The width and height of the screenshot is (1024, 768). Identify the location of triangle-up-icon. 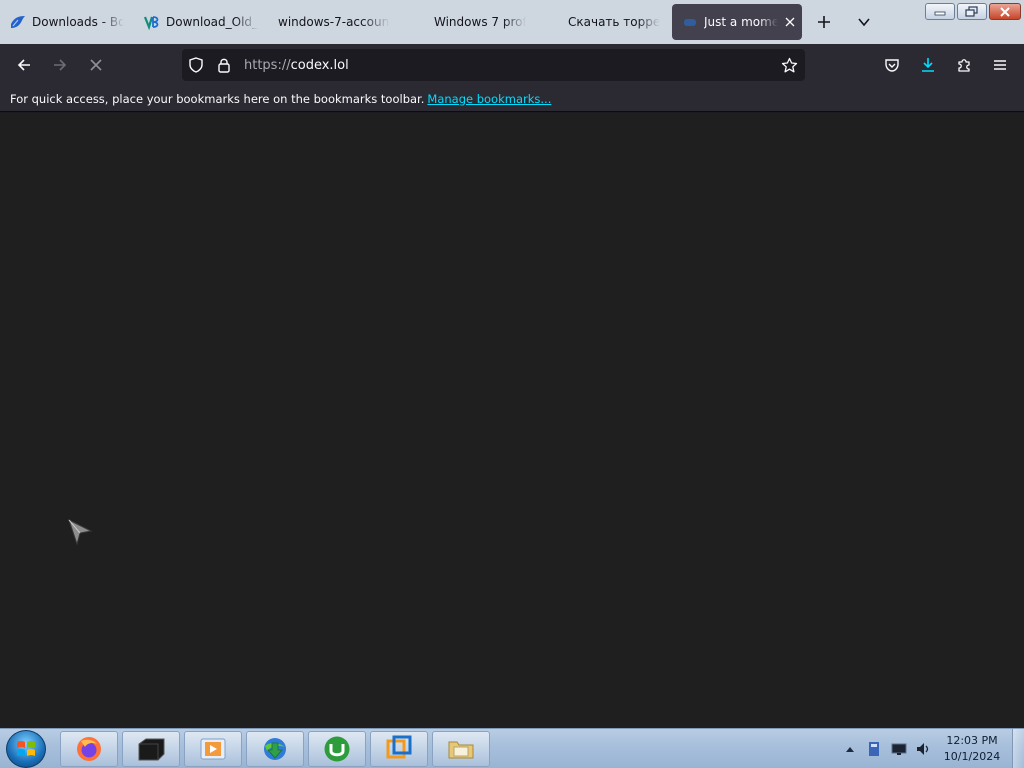
(850, 749).